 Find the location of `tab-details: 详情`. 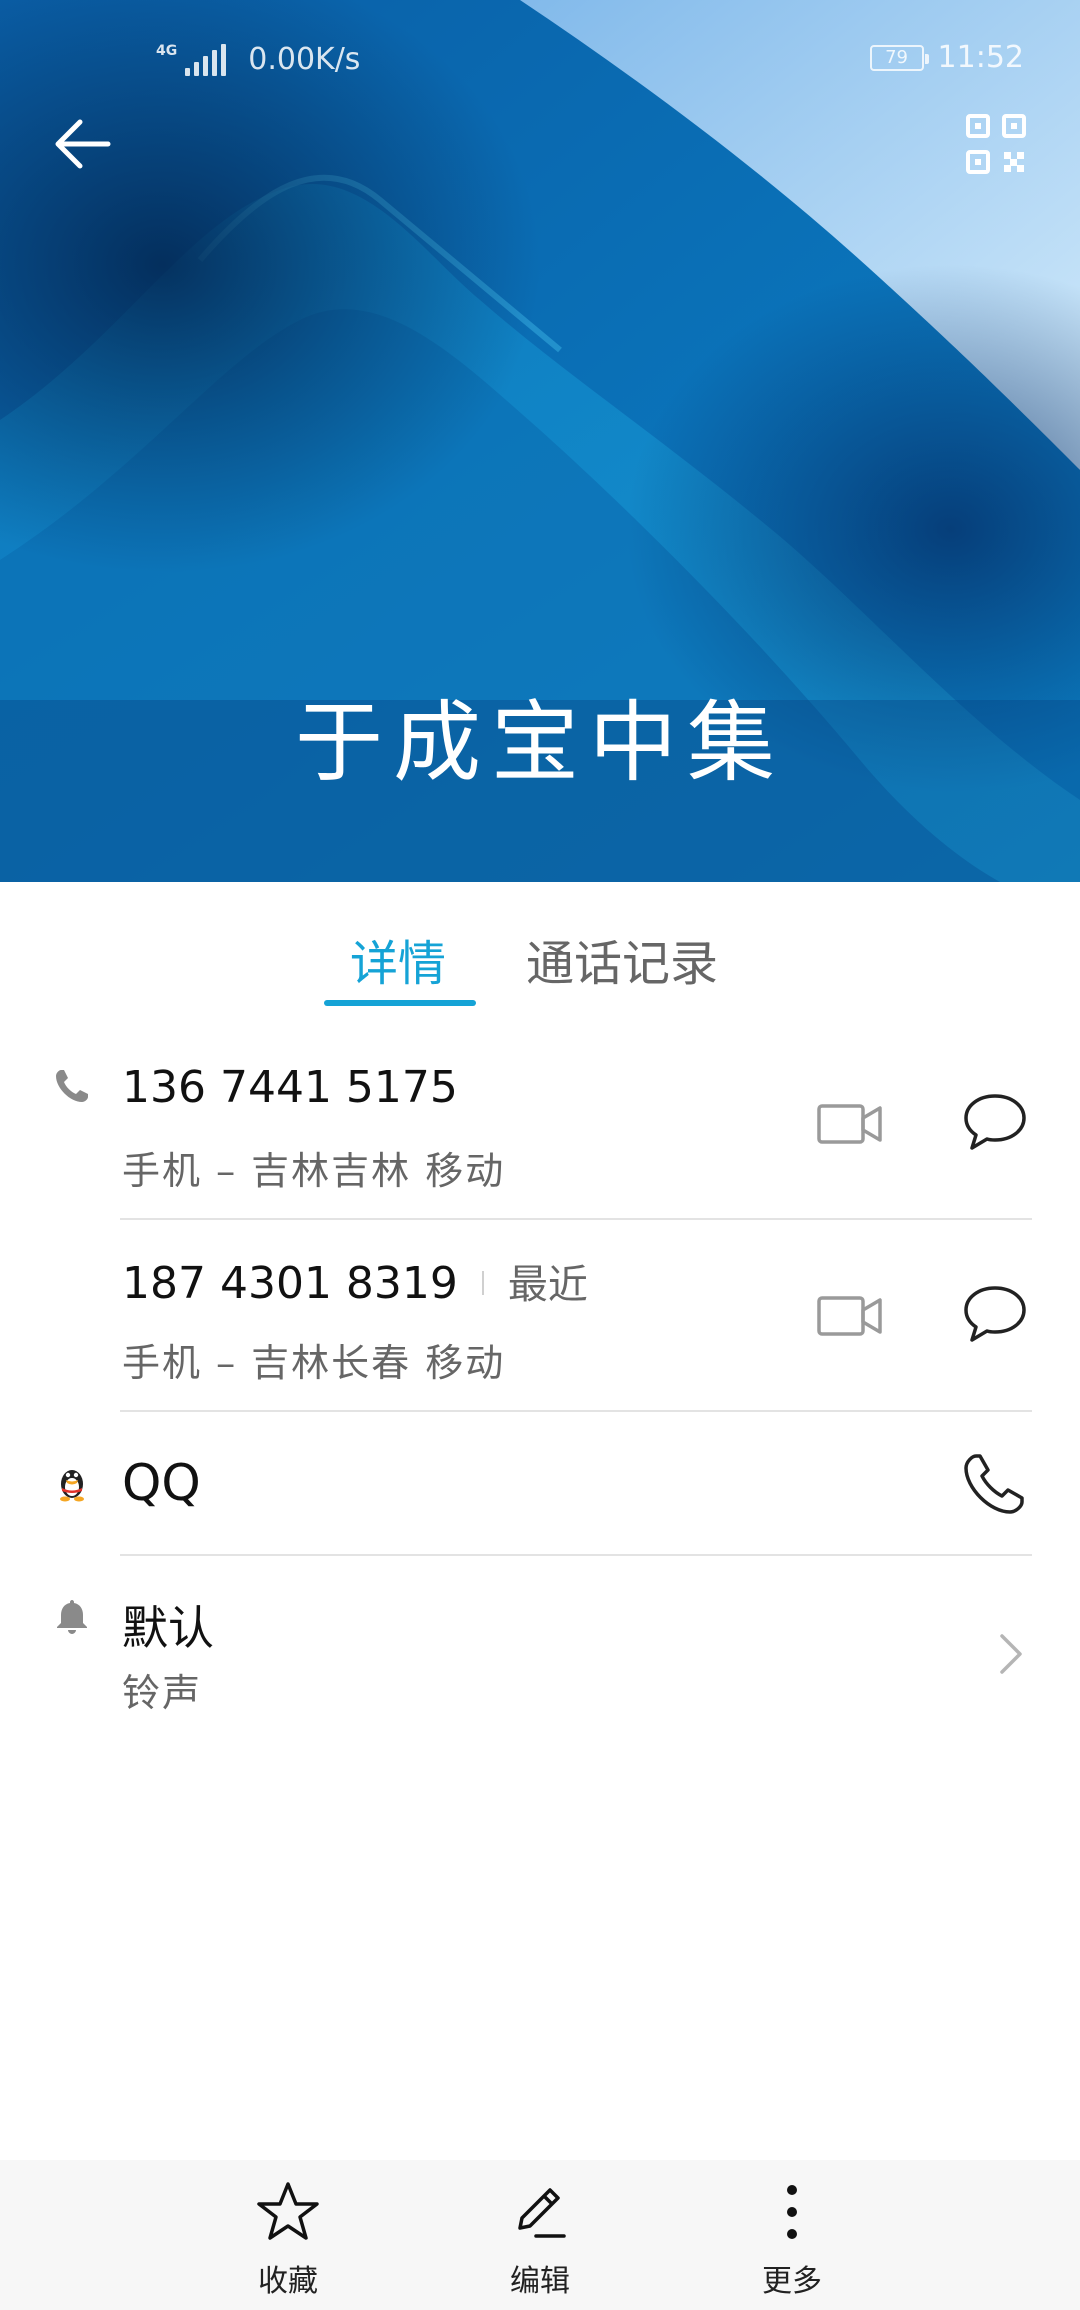

tab-details: 详情 is located at coordinates (398, 959).